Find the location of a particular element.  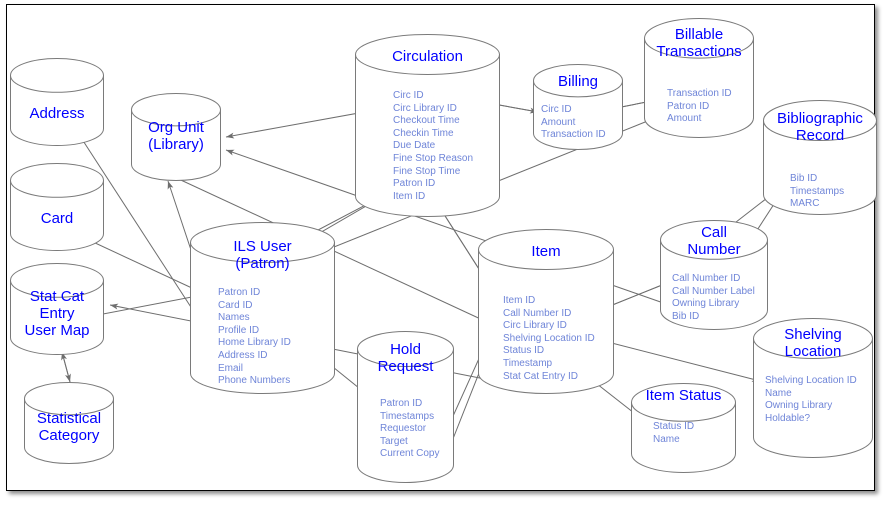

entity-address: Address is located at coordinates (57, 102).